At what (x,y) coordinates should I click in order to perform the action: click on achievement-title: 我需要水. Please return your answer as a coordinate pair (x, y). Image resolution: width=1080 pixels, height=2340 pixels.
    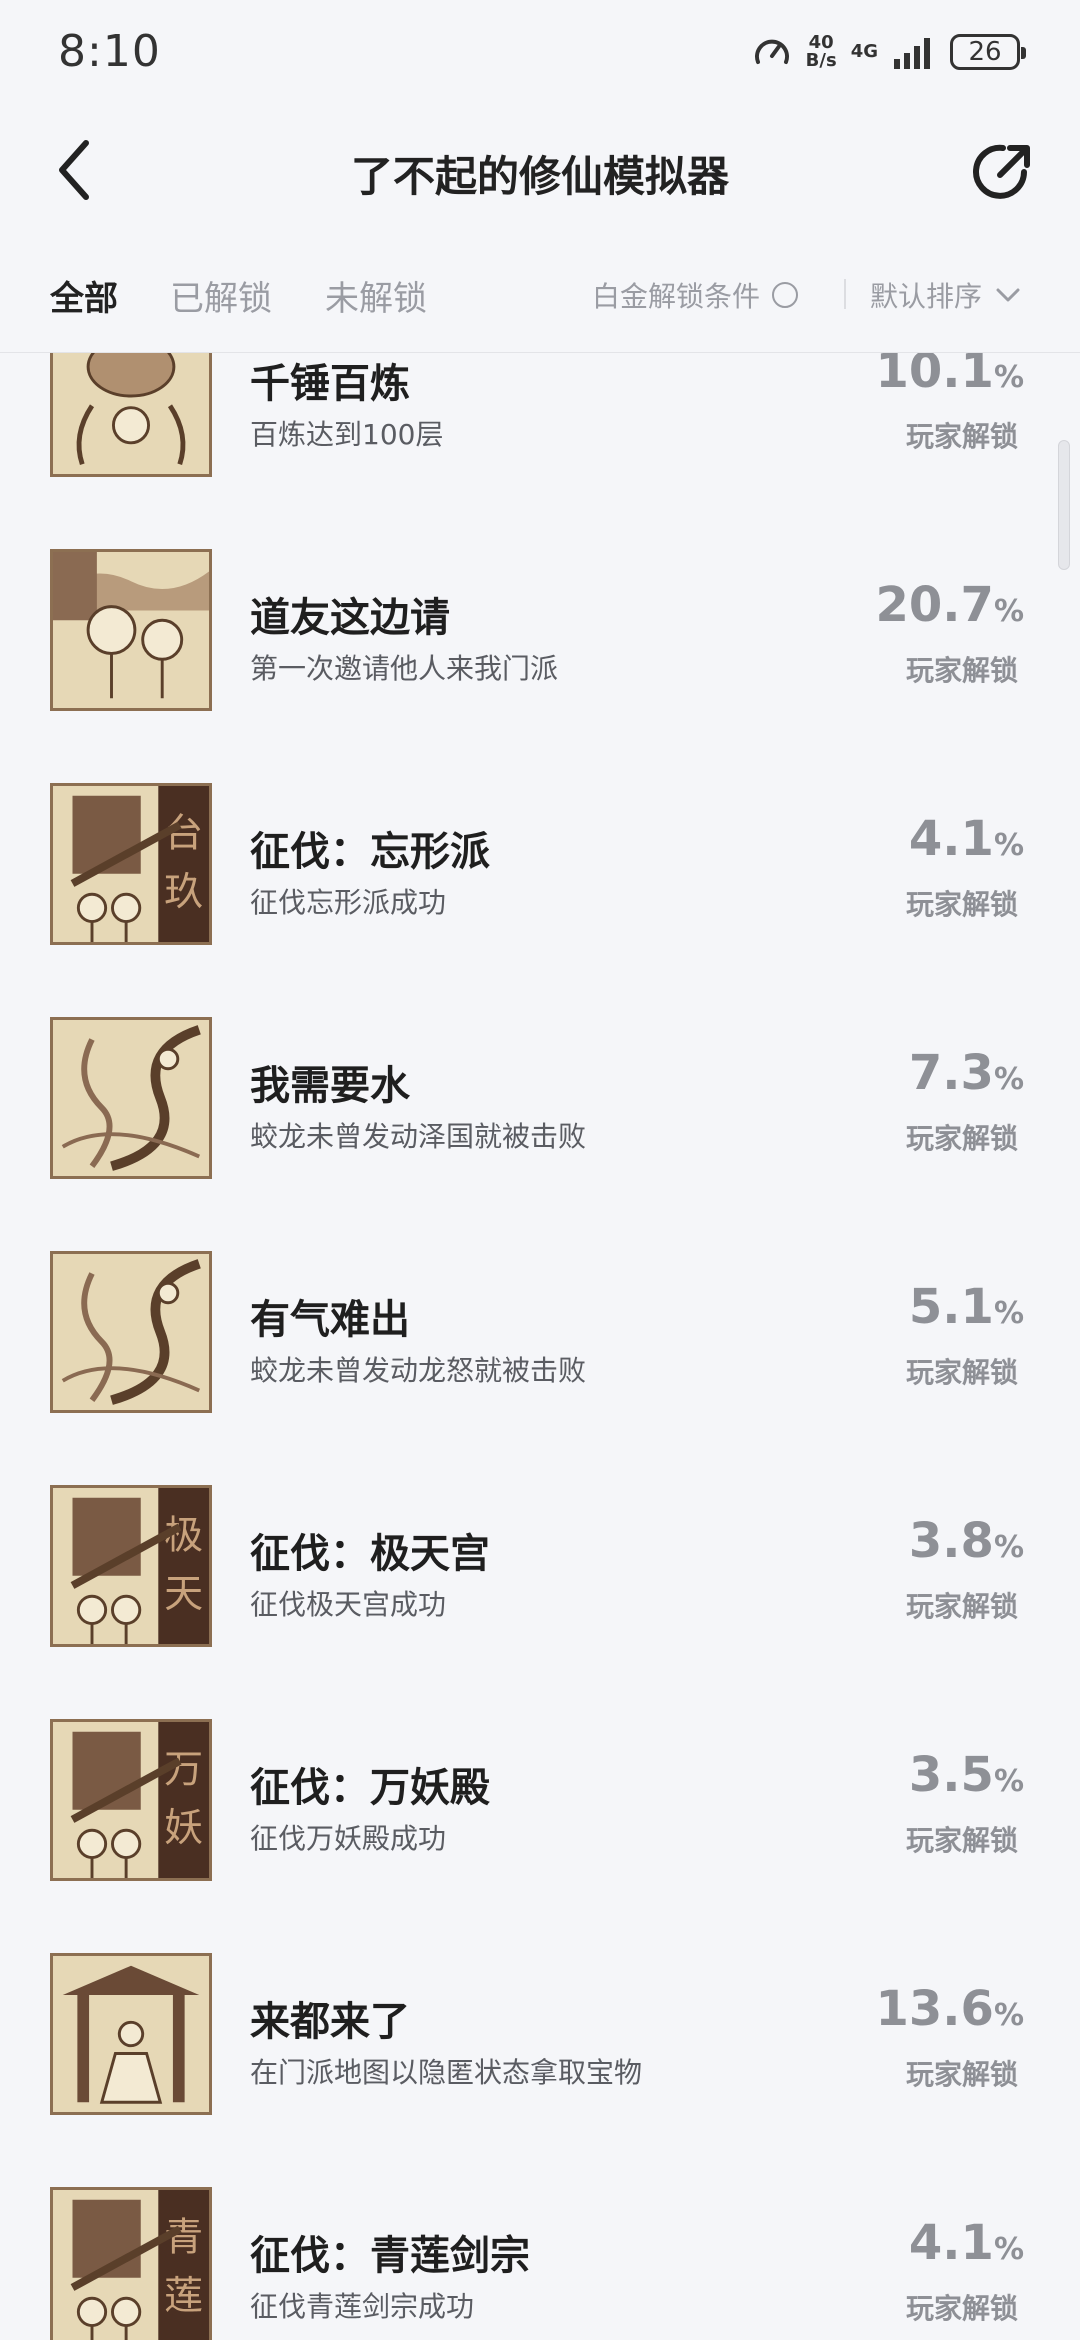
    Looking at the image, I should click on (330, 1086).